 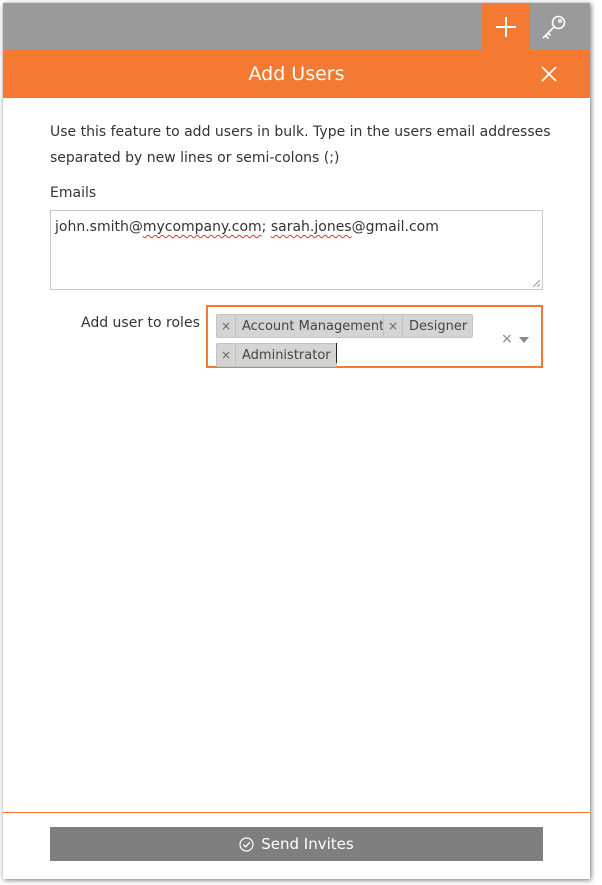 What do you see at coordinates (246, 844) in the screenshot?
I see `check-circle-icon` at bounding box center [246, 844].